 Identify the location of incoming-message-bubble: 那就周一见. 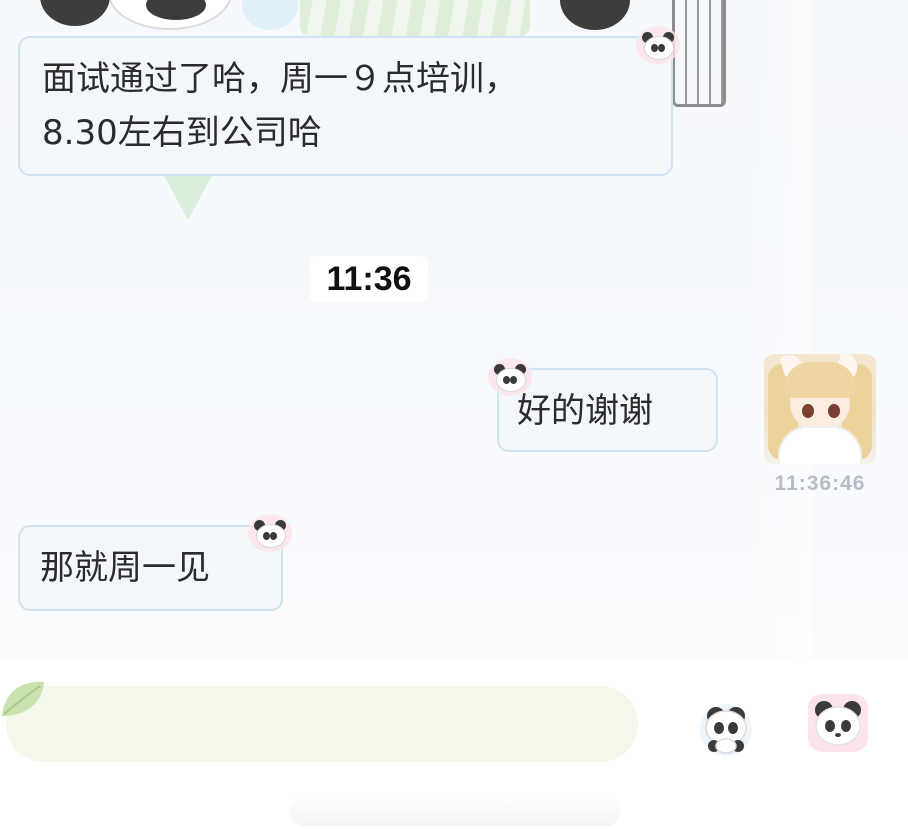
(150, 568).